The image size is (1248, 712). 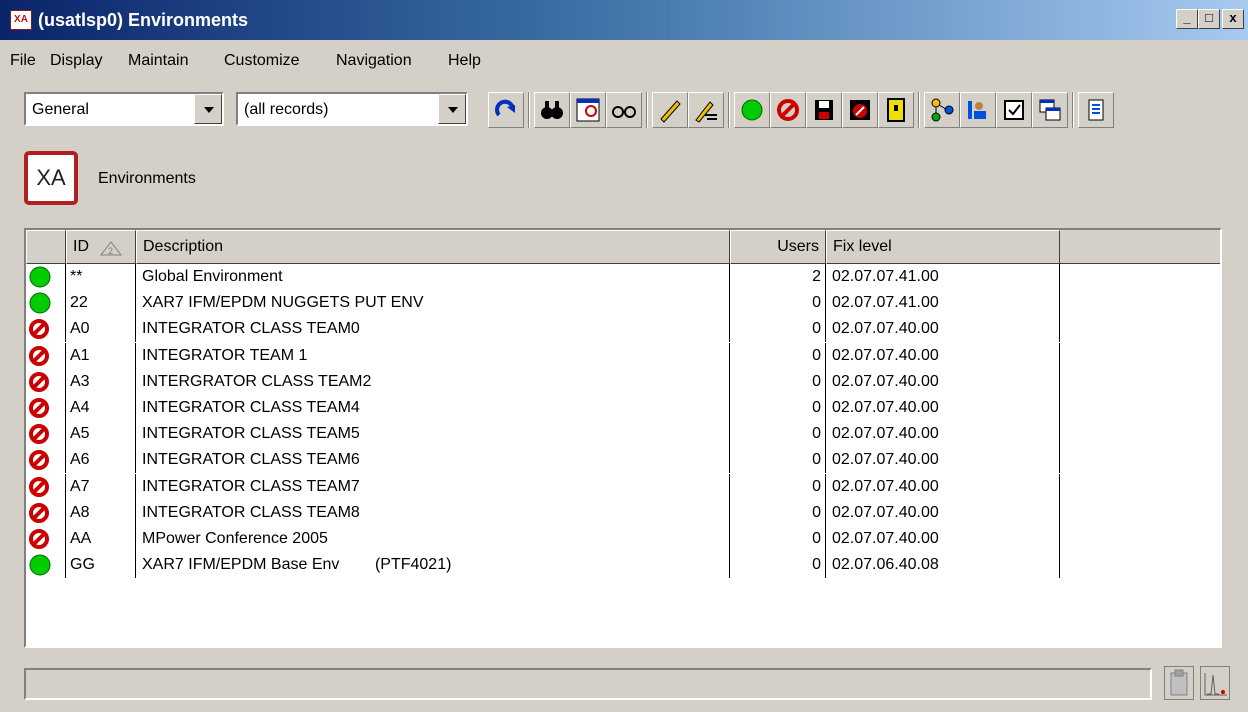 What do you see at coordinates (433, 539) in the screenshot?
I see `description-cell: MPower Conference 2005` at bounding box center [433, 539].